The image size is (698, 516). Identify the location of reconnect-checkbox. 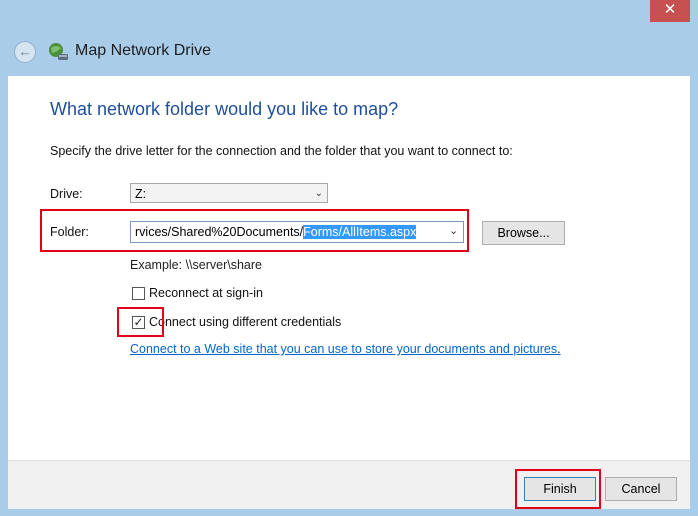
(138, 293).